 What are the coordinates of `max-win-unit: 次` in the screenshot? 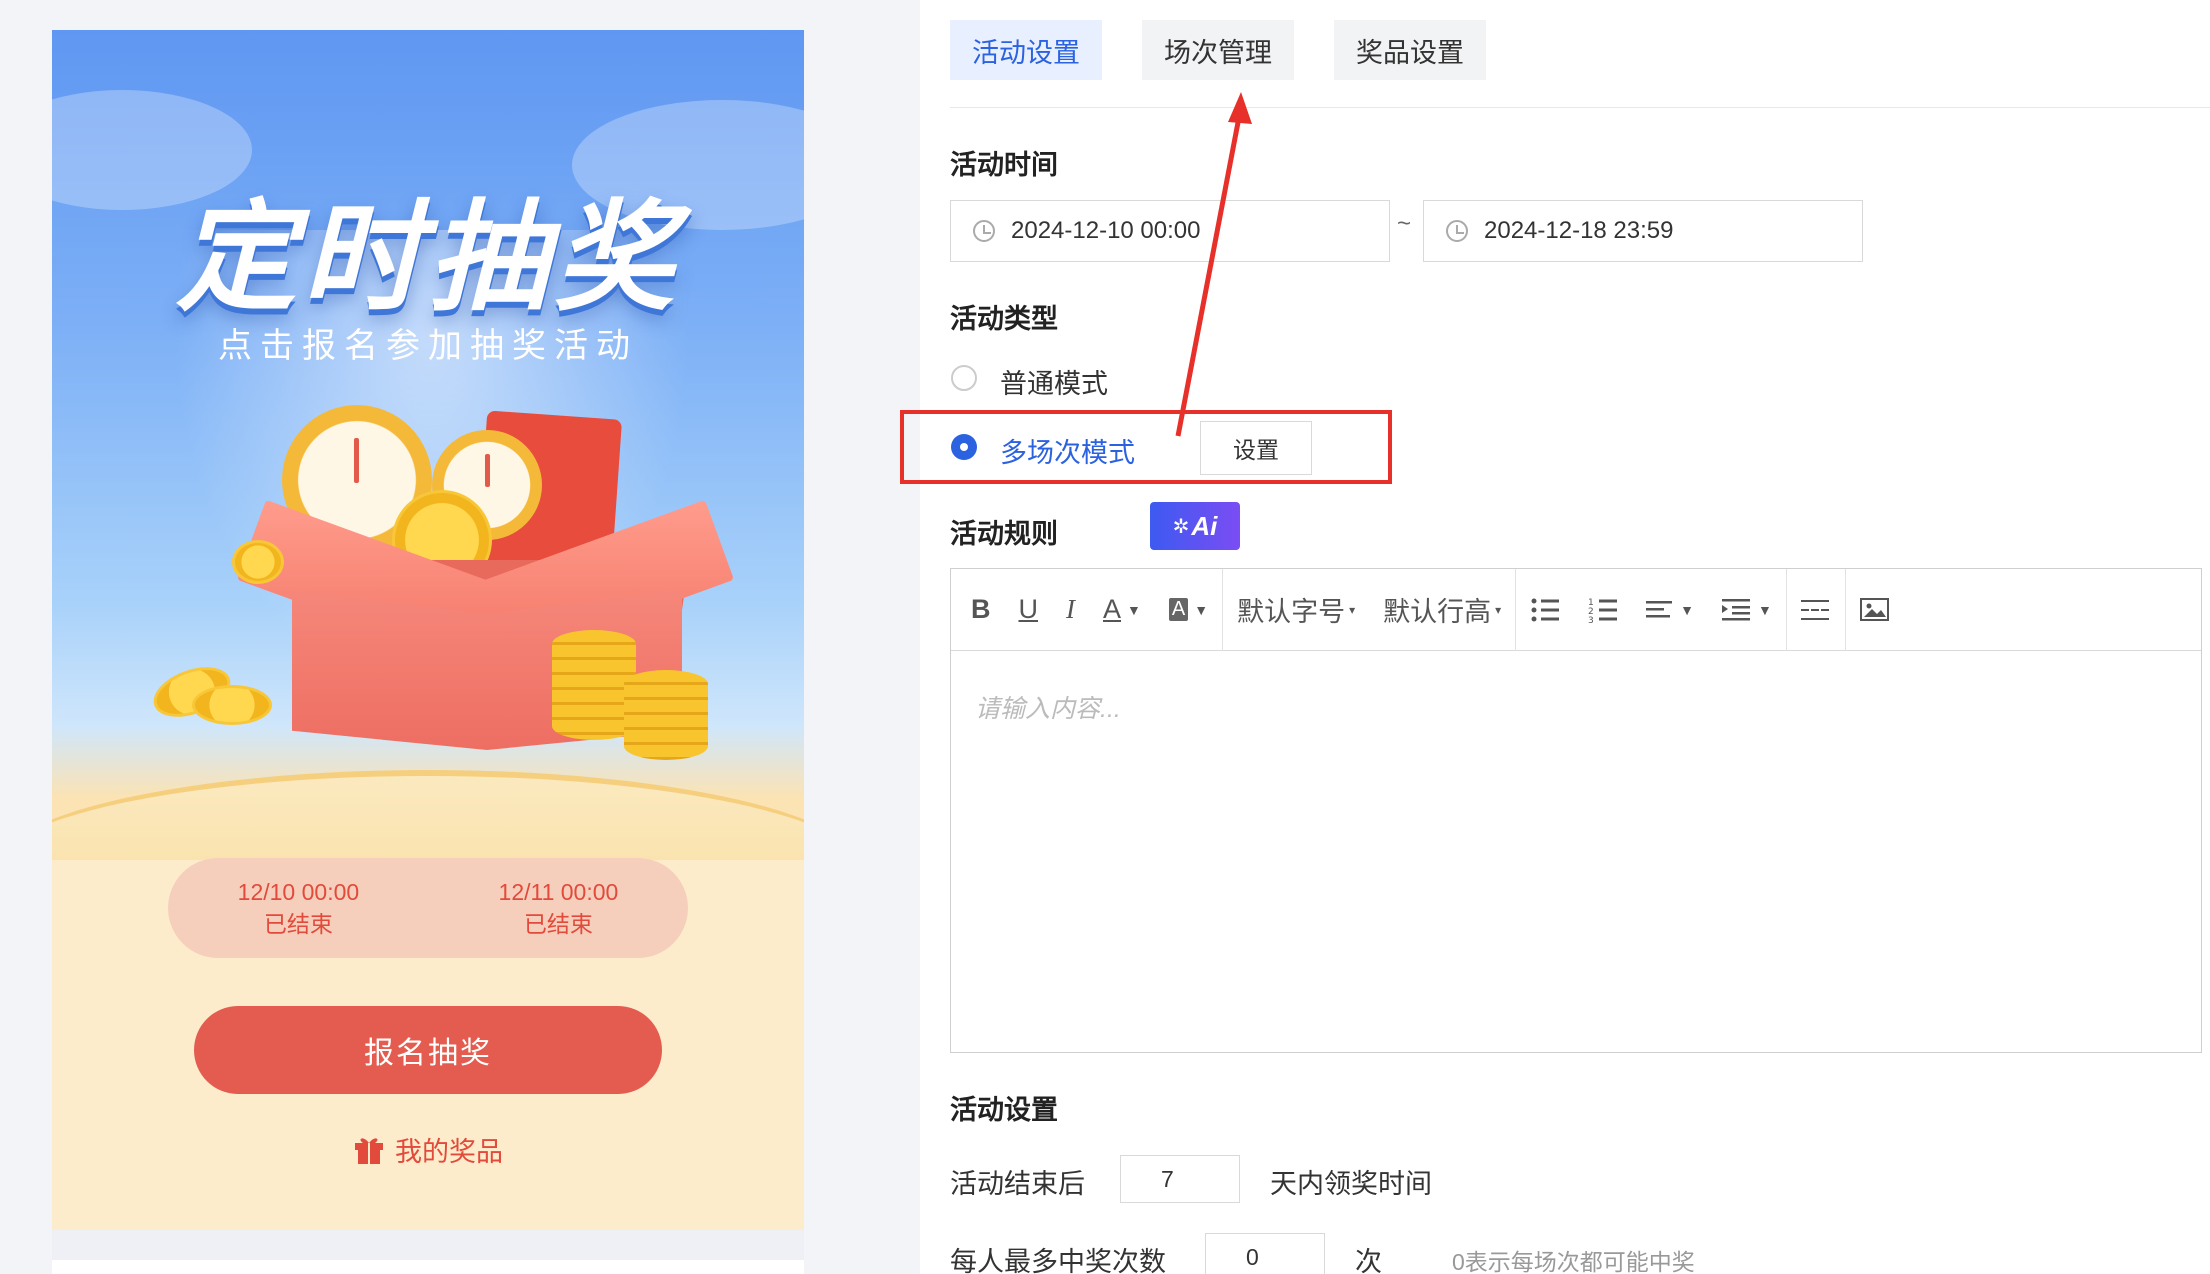 It's located at (1368, 1260).